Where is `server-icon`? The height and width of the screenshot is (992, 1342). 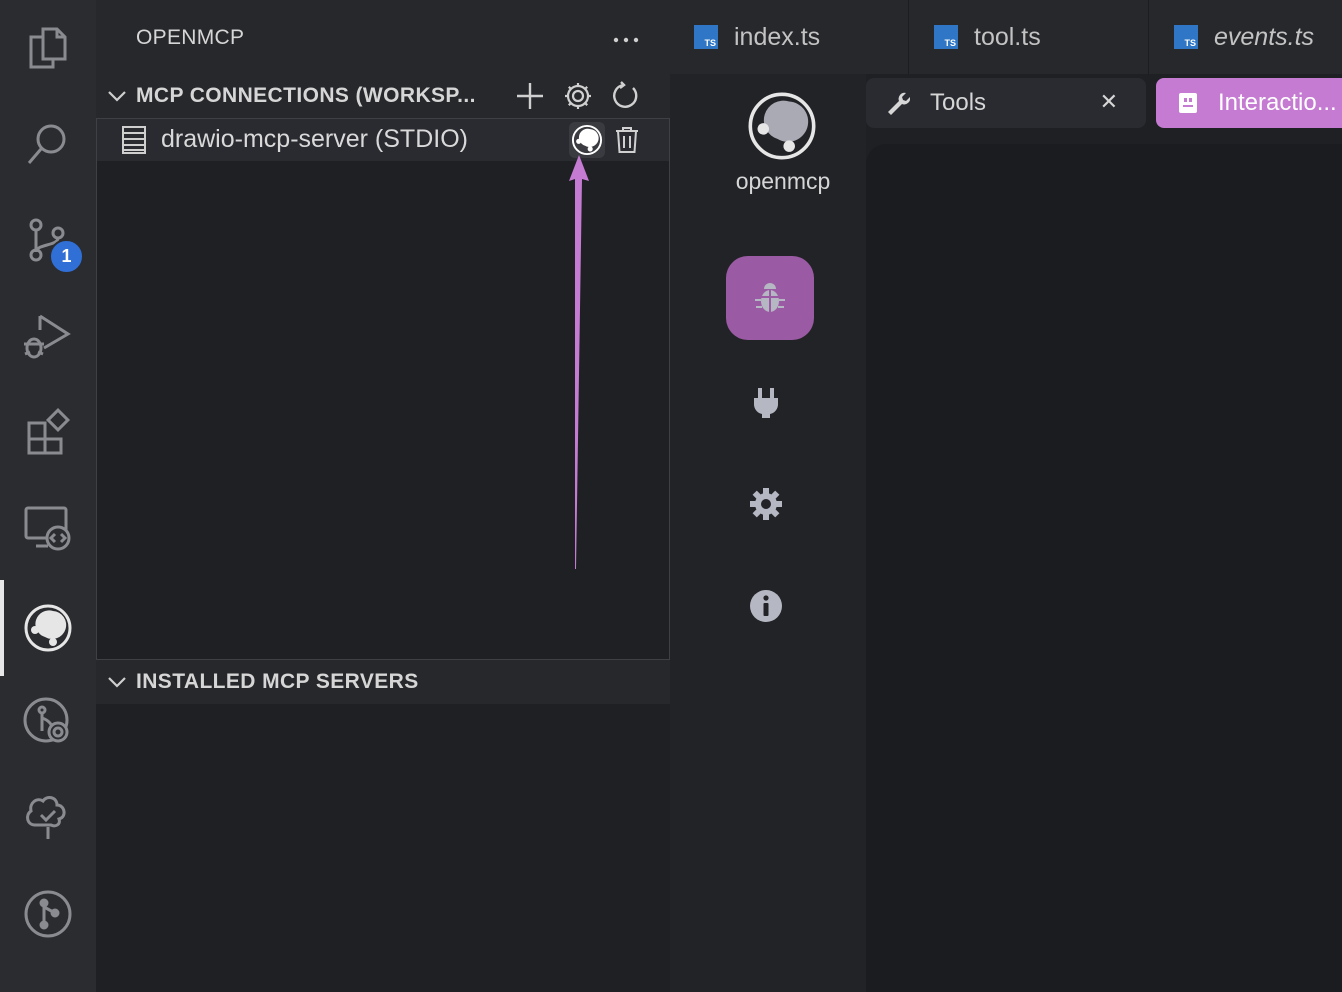 server-icon is located at coordinates (134, 140).